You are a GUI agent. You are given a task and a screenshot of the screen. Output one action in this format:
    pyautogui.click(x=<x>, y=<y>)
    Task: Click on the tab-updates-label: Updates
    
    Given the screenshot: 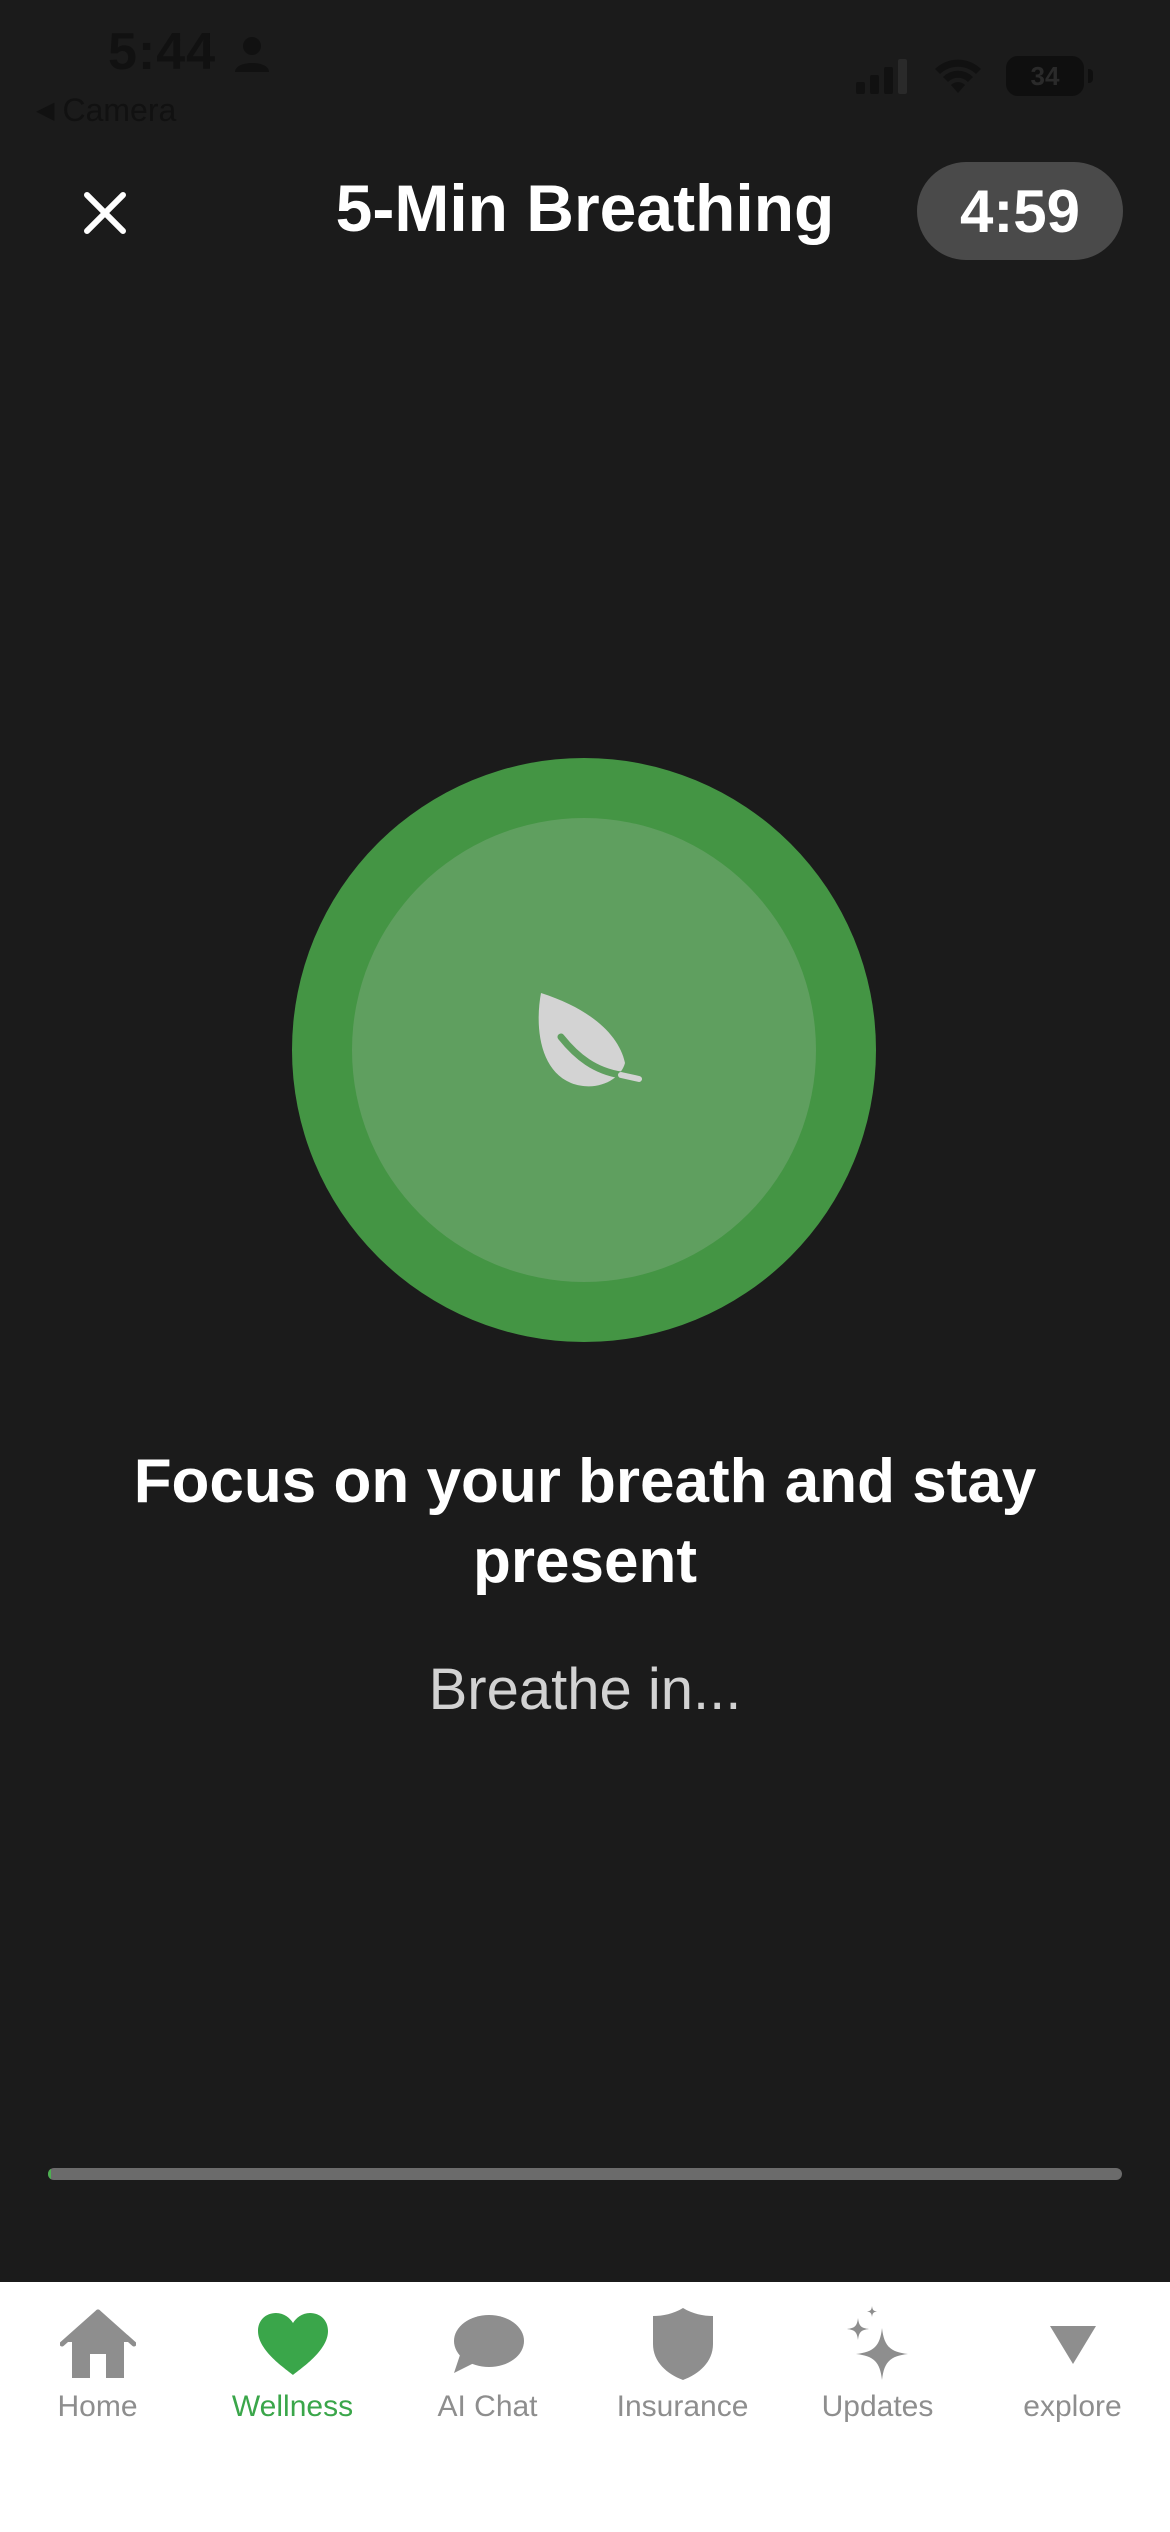 What is the action you would take?
    pyautogui.click(x=877, y=2406)
    